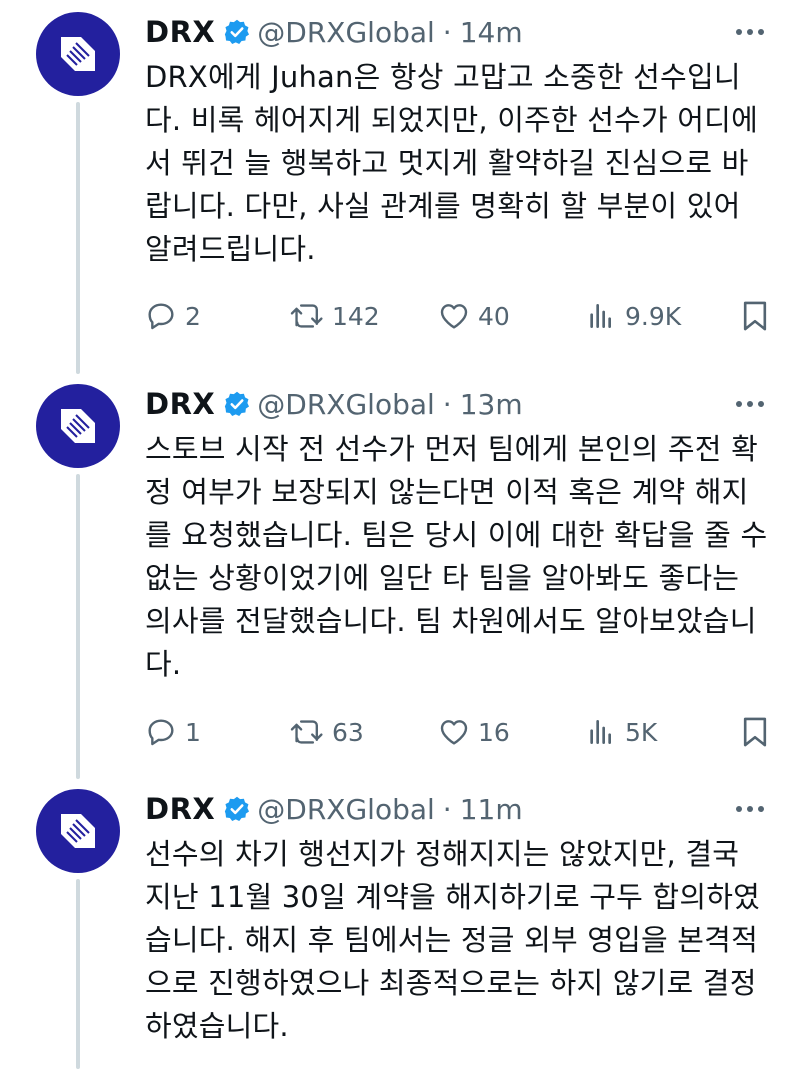 This screenshot has height=1069, width=800. What do you see at coordinates (356, 316) in the screenshot?
I see `repost-count: 142` at bounding box center [356, 316].